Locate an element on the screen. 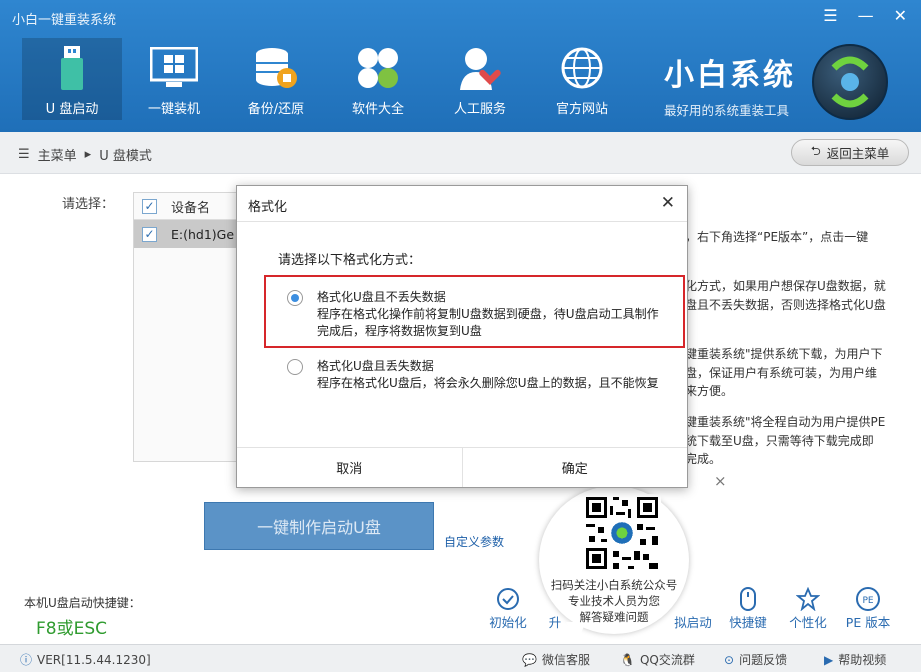  feedback-link: ⊙ 问题反馈 is located at coordinates (755, 659).